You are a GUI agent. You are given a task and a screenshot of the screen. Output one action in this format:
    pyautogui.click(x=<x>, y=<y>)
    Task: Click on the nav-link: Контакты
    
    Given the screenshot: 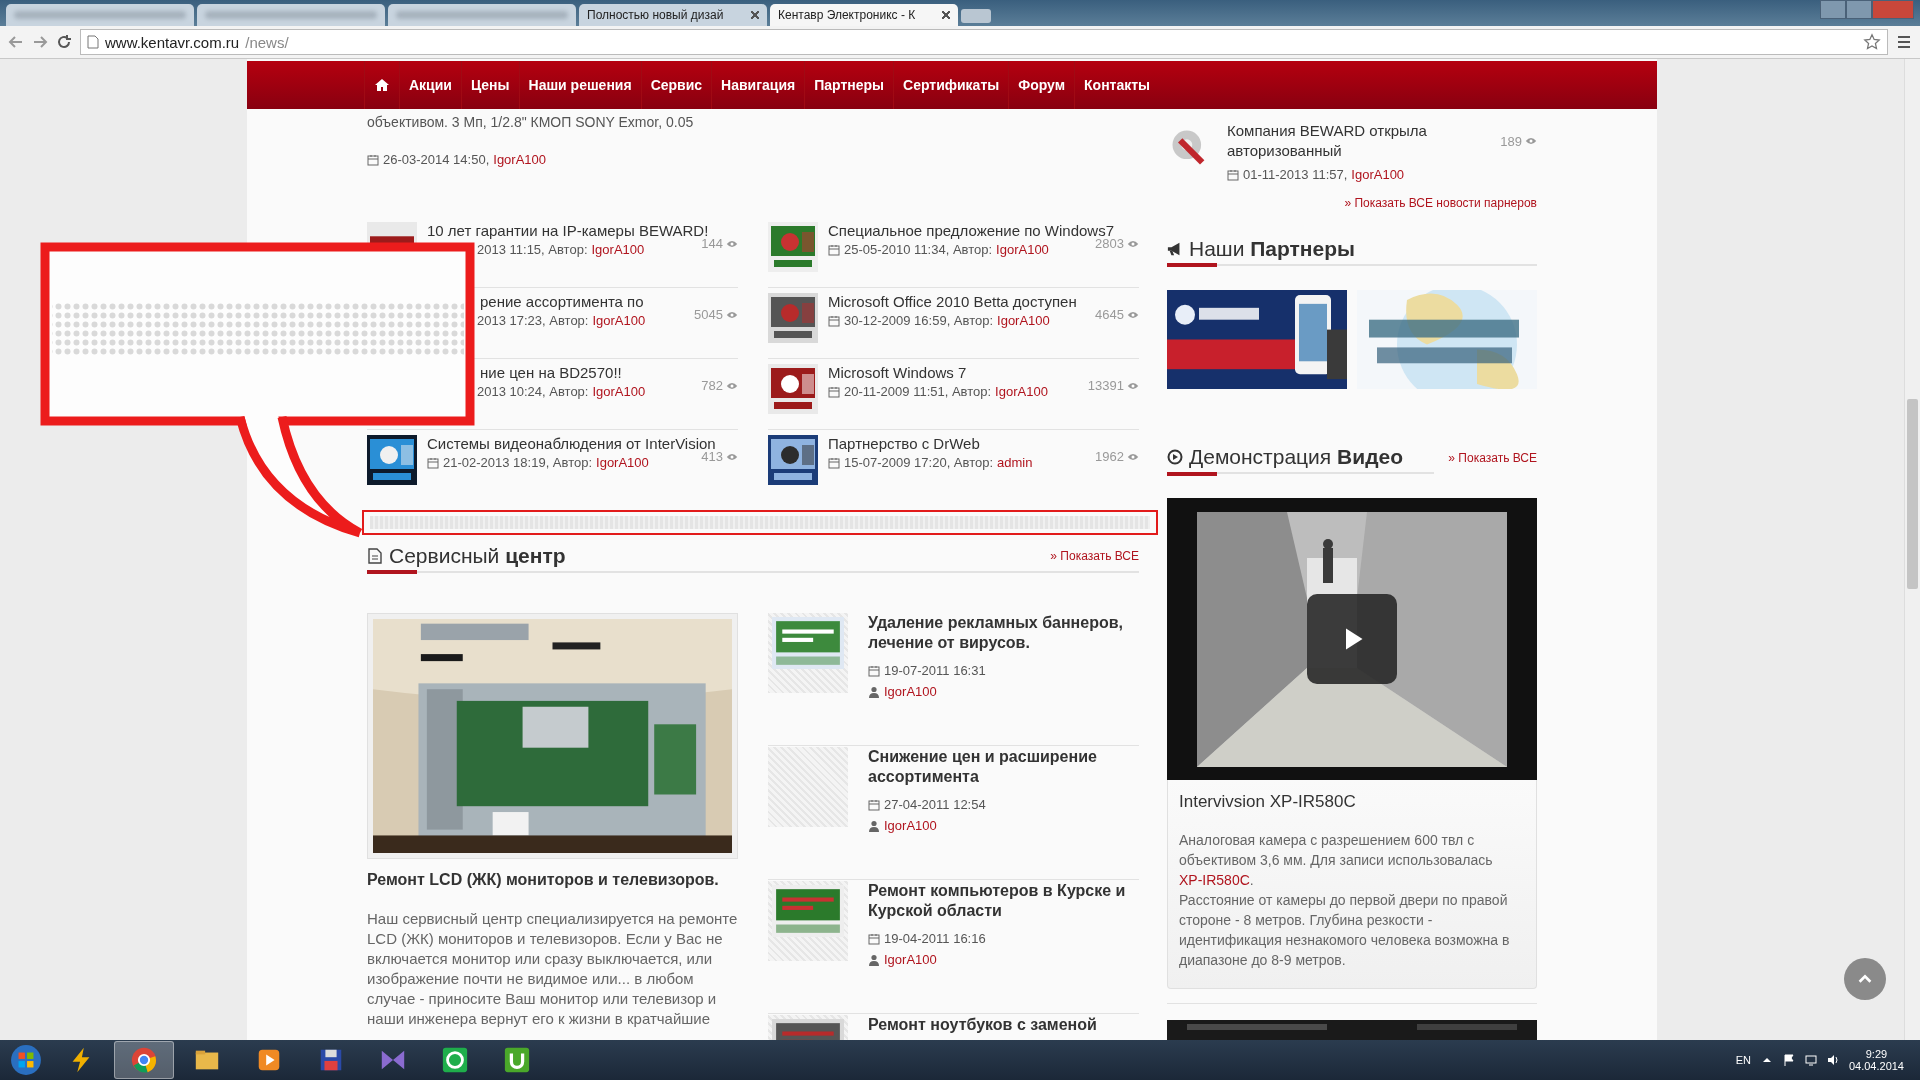 What is the action you would take?
    pyautogui.click(x=1117, y=85)
    